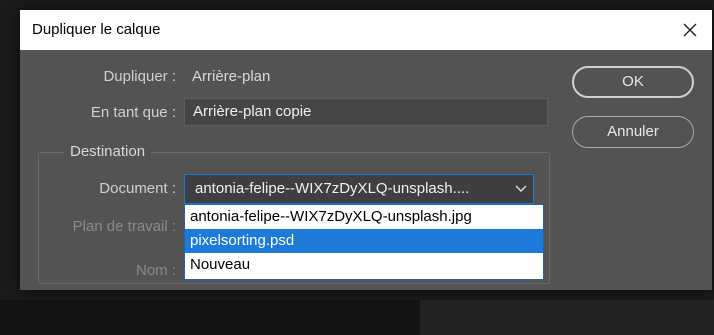  I want to click on document-option-selected: pixelsorting.psd, so click(364, 241).